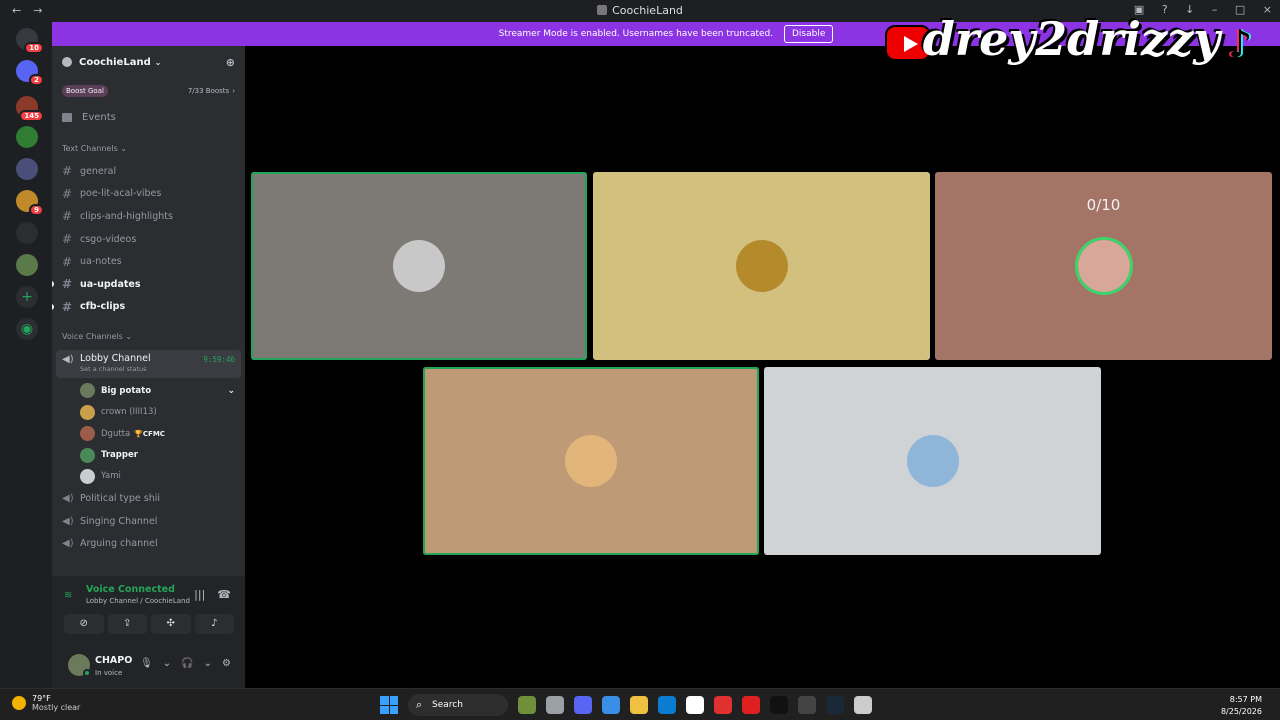 Image resolution: width=1280 pixels, height=720 pixels. What do you see at coordinates (148, 171) in the screenshot?
I see `text-channel-general: # general` at bounding box center [148, 171].